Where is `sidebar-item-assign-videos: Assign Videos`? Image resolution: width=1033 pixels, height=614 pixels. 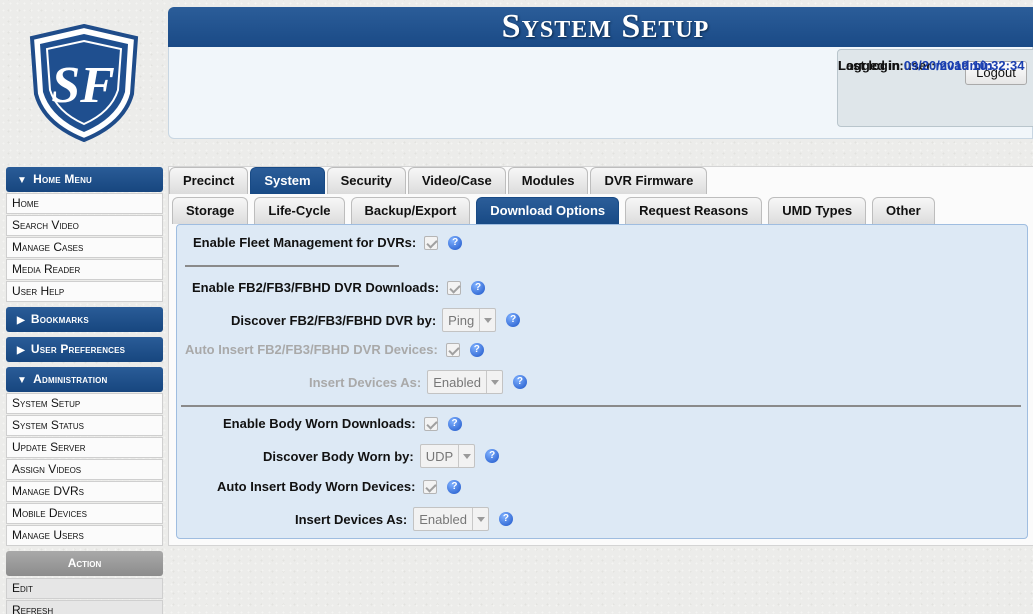 sidebar-item-assign-videos: Assign Videos is located at coordinates (84, 469).